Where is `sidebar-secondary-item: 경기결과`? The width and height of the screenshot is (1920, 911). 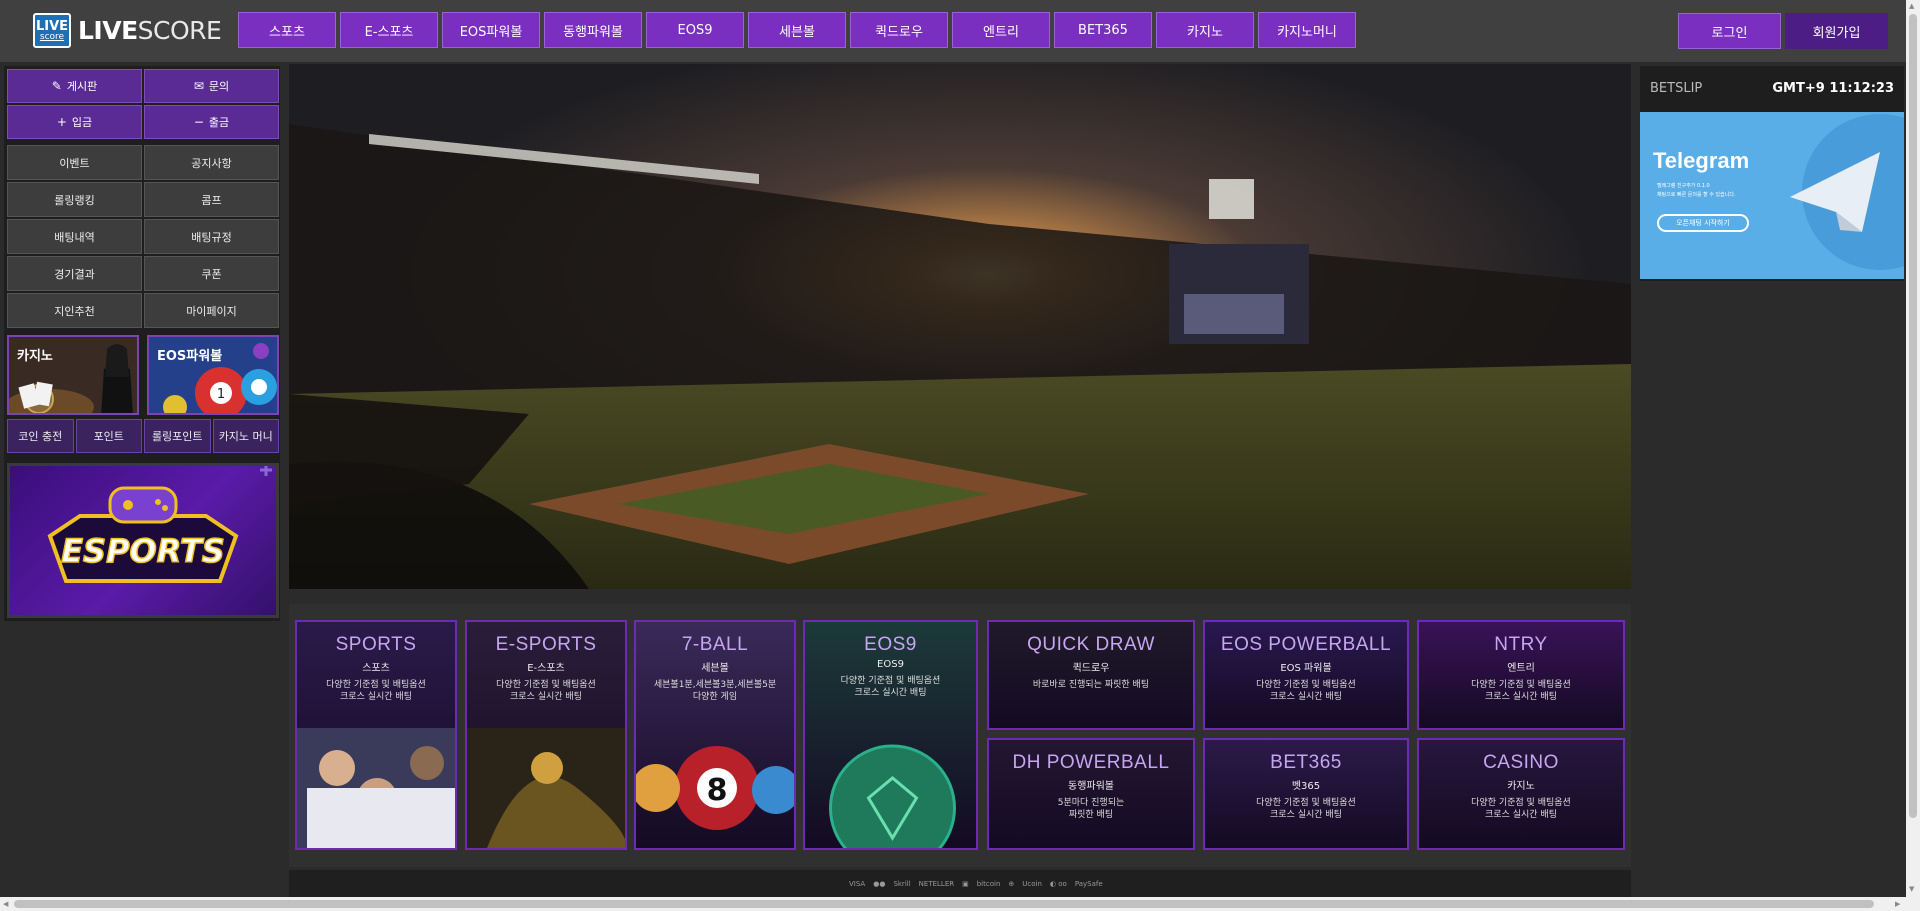
sidebar-secondary-item: 경기결과 is located at coordinates (74, 273).